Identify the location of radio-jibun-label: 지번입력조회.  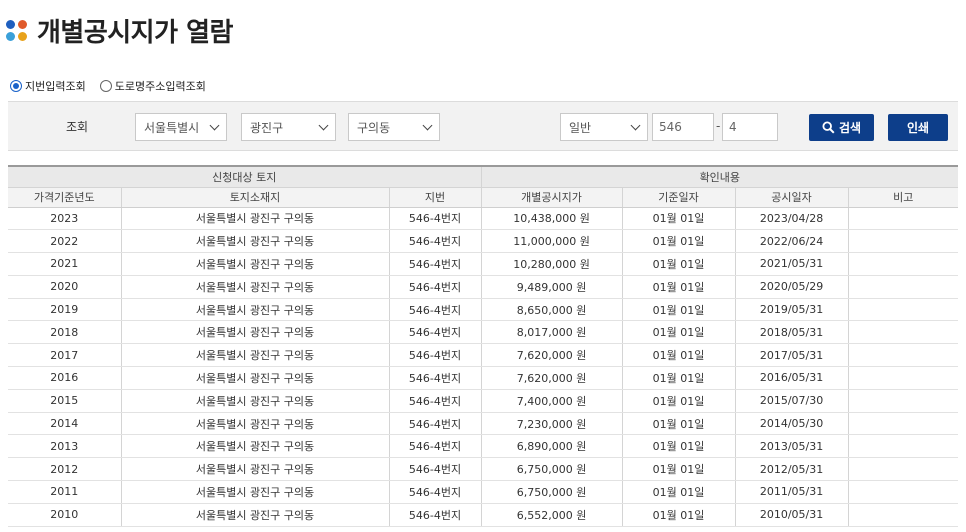
(55, 86).